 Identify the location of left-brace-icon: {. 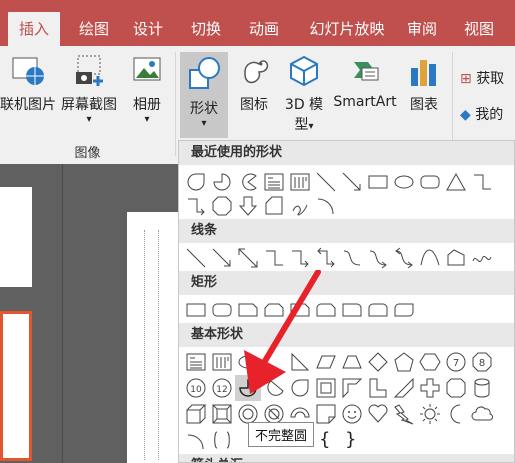
(330, 440).